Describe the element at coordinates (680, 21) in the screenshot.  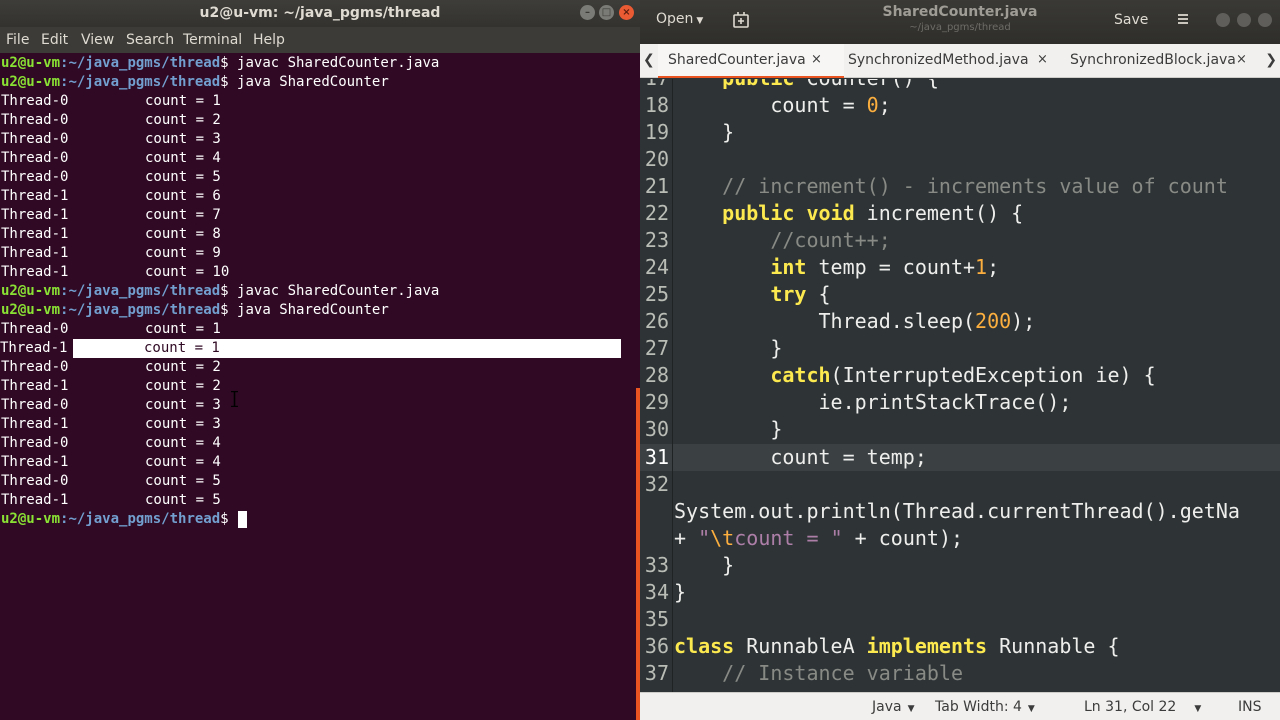
I see `open-button: Open ▼` at that location.